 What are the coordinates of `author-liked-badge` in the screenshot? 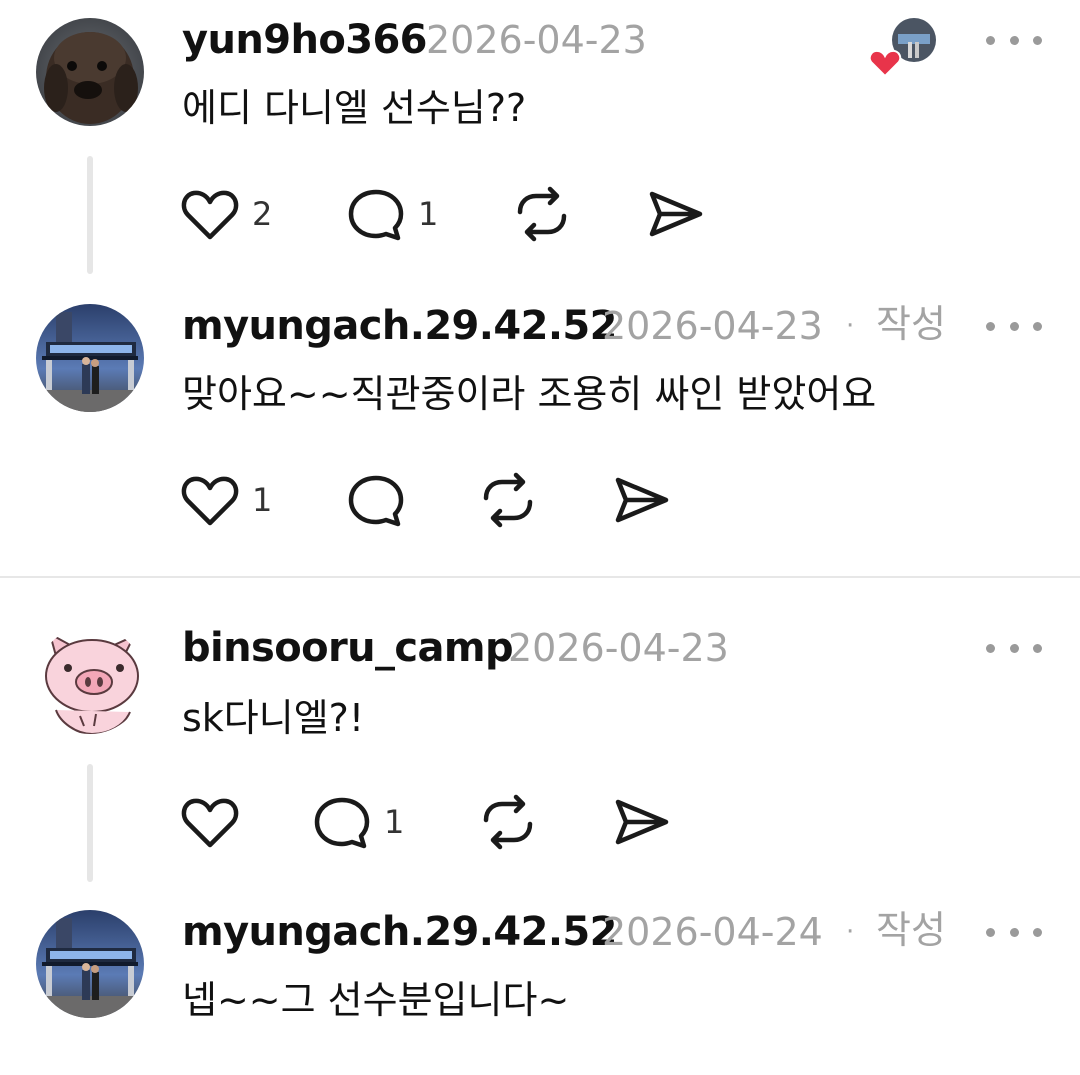 It's located at (904, 49).